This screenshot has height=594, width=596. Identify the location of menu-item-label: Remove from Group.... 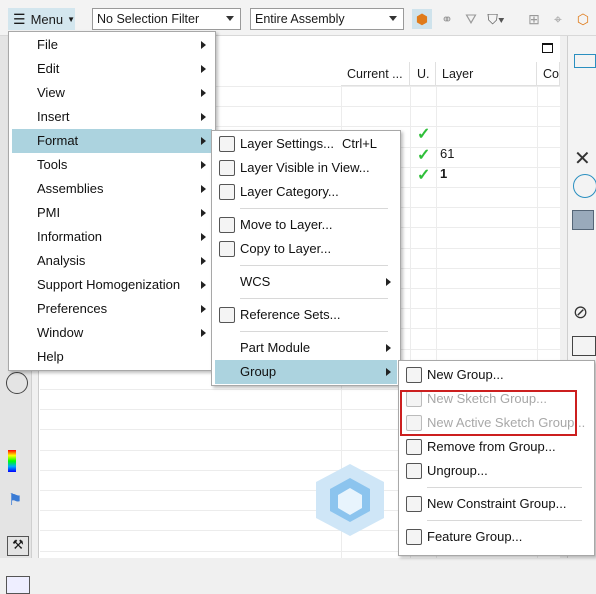
(491, 446).